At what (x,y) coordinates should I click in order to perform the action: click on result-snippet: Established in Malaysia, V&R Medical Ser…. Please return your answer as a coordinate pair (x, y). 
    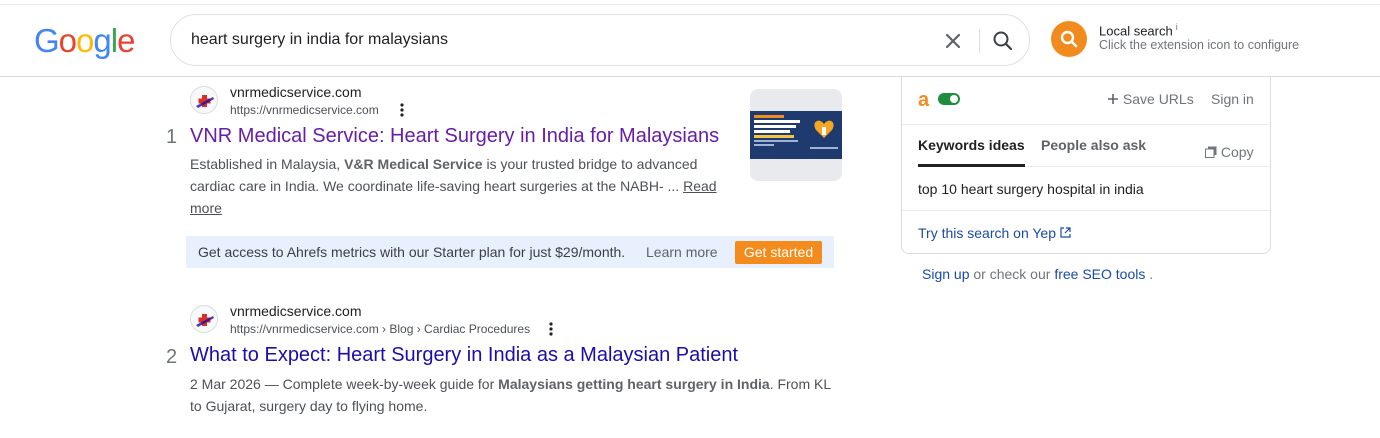
    Looking at the image, I should click on (460, 186).